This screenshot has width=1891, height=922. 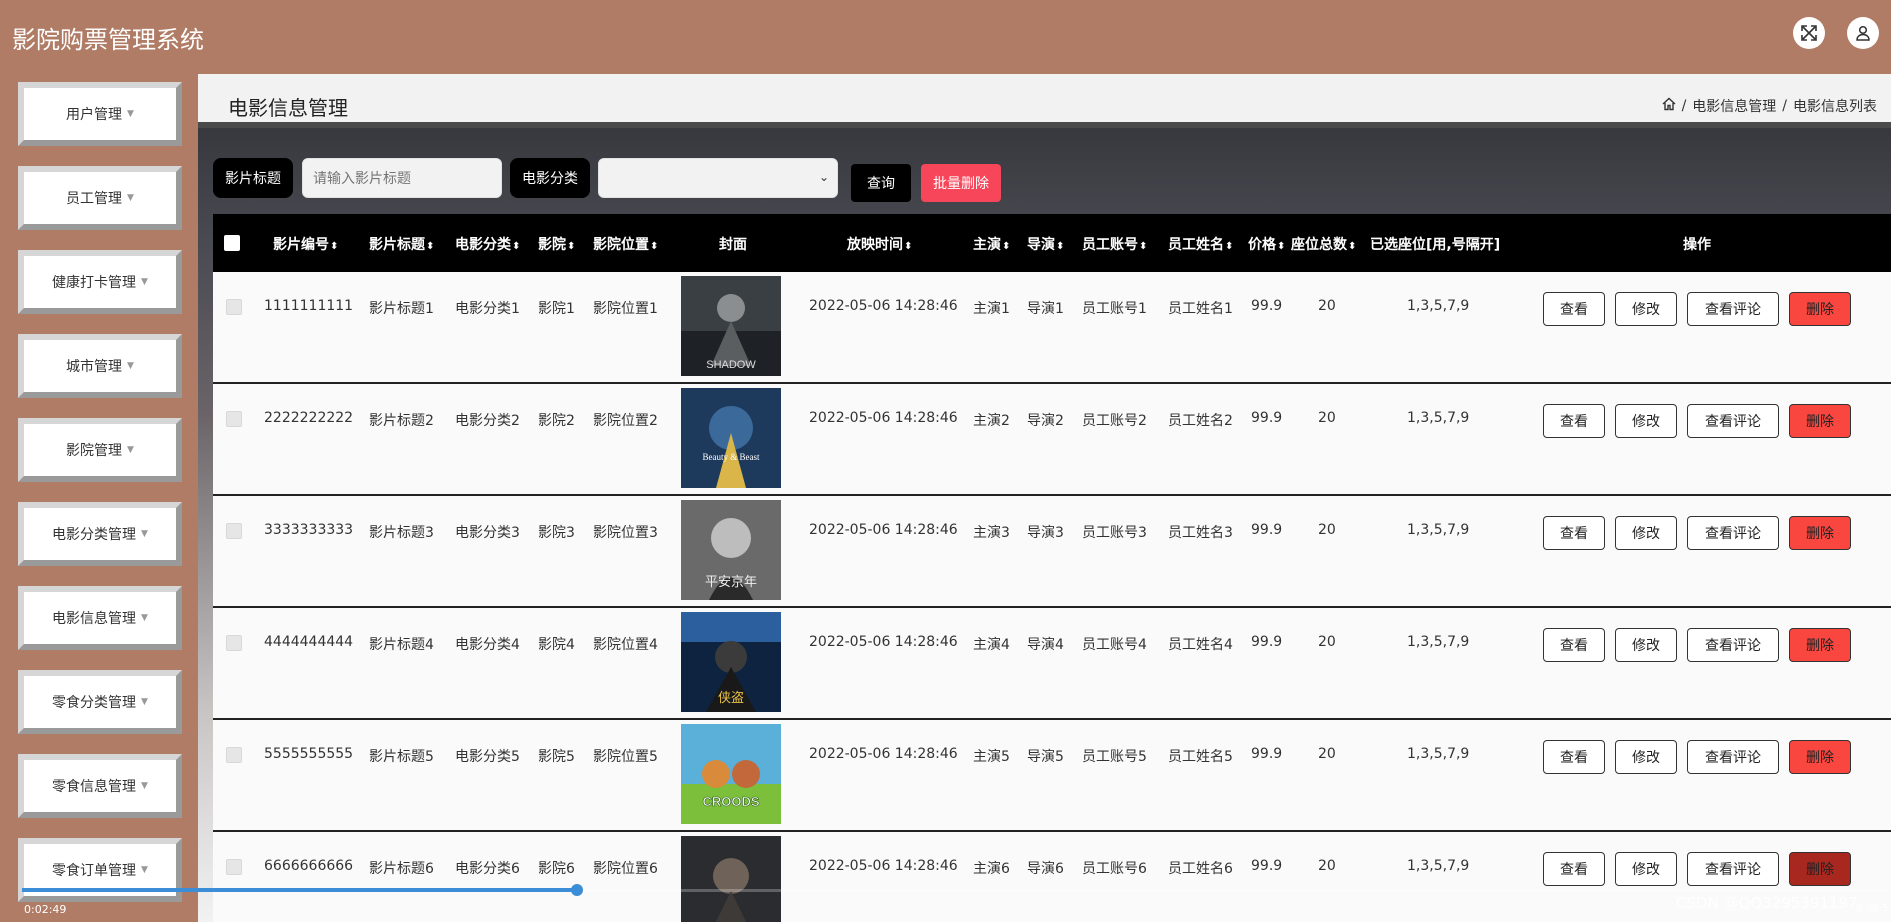 I want to click on sidebar-item-movie-category: 电影分类管理 ▼, so click(x=100, y=534).